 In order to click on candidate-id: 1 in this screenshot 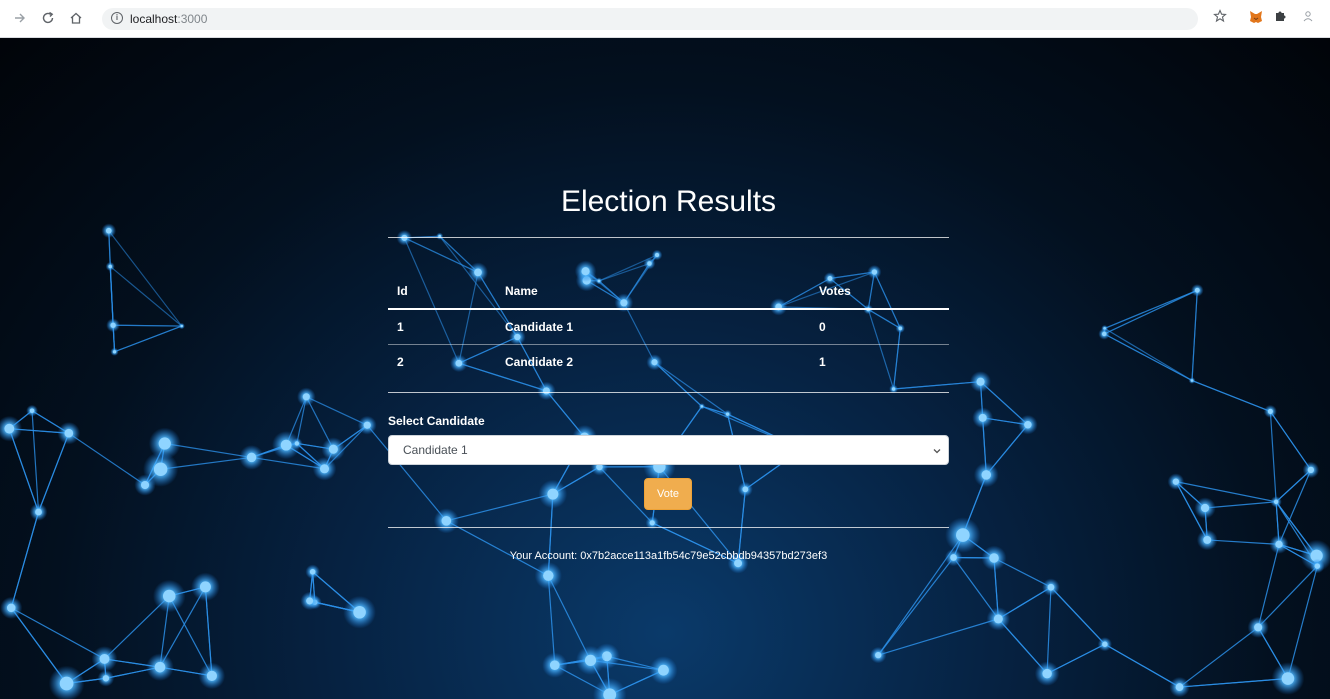, I will do `click(442, 327)`.